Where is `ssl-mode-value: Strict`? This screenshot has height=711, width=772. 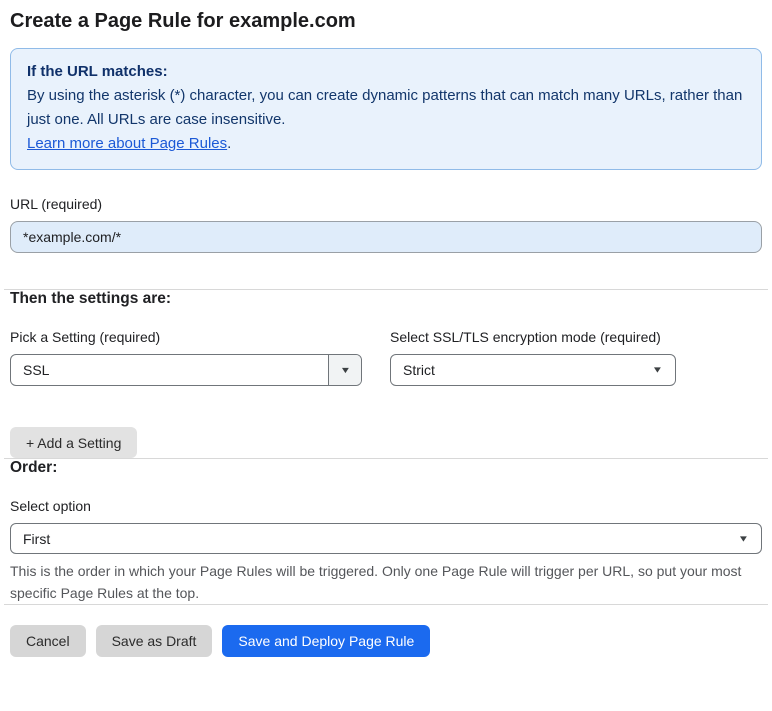 ssl-mode-value: Strict is located at coordinates (419, 370).